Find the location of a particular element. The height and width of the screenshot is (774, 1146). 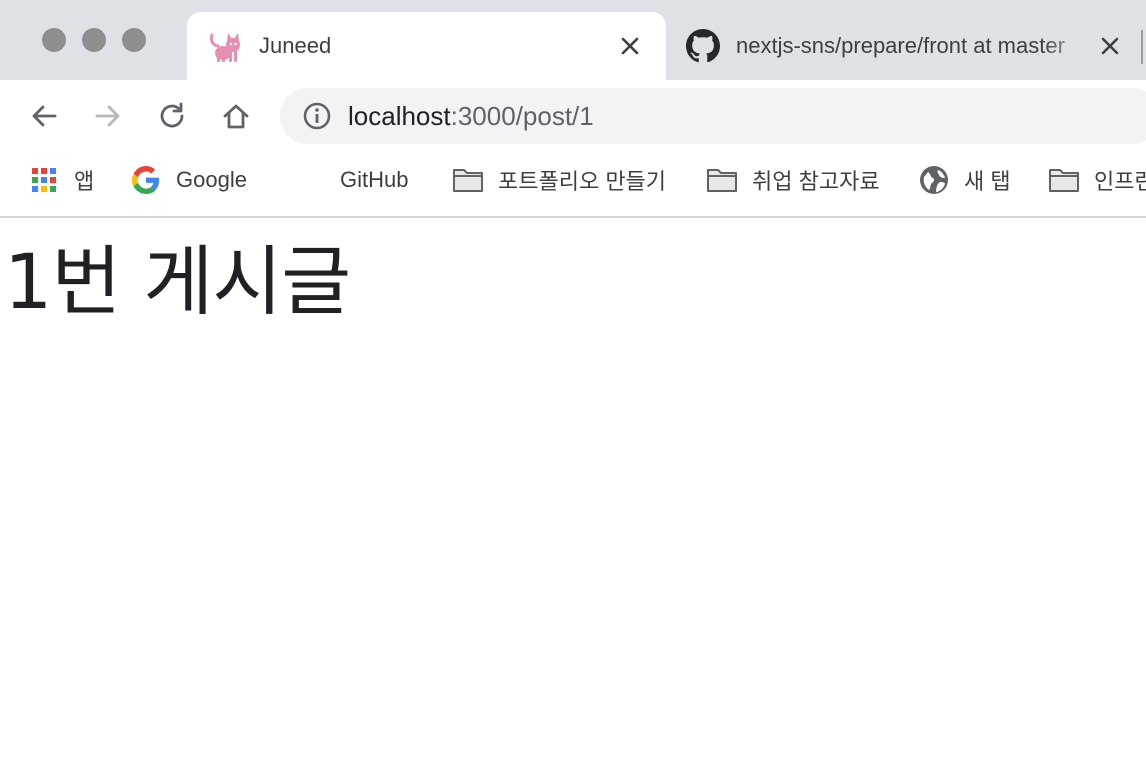

bookmark-label: Google is located at coordinates (211, 179).